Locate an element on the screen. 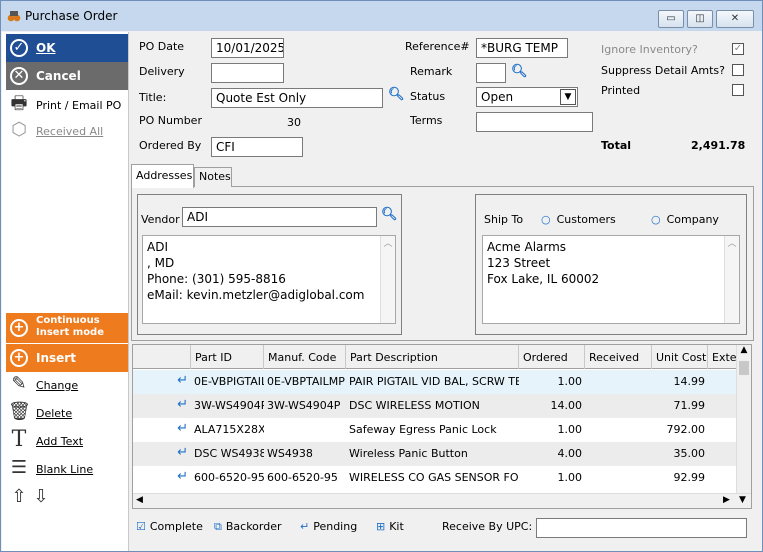  column-header-description: Part Description is located at coordinates (432, 357).